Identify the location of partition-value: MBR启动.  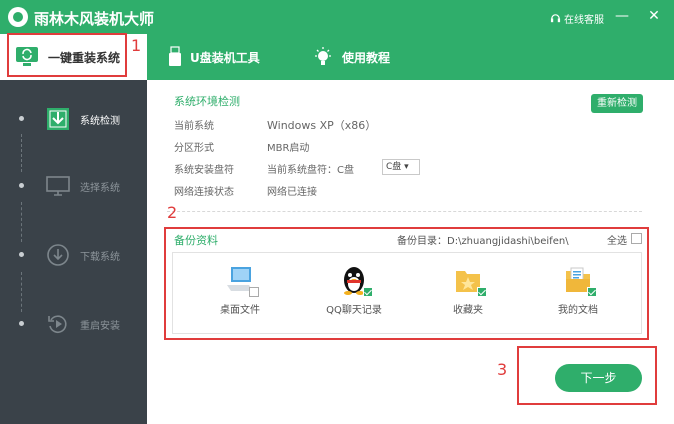
(288, 148).